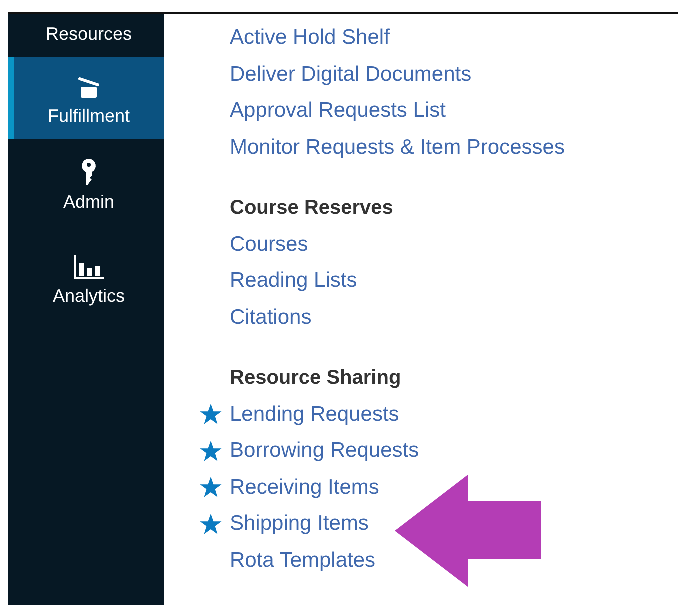  I want to click on menu-link: Receiving Items, so click(305, 488).